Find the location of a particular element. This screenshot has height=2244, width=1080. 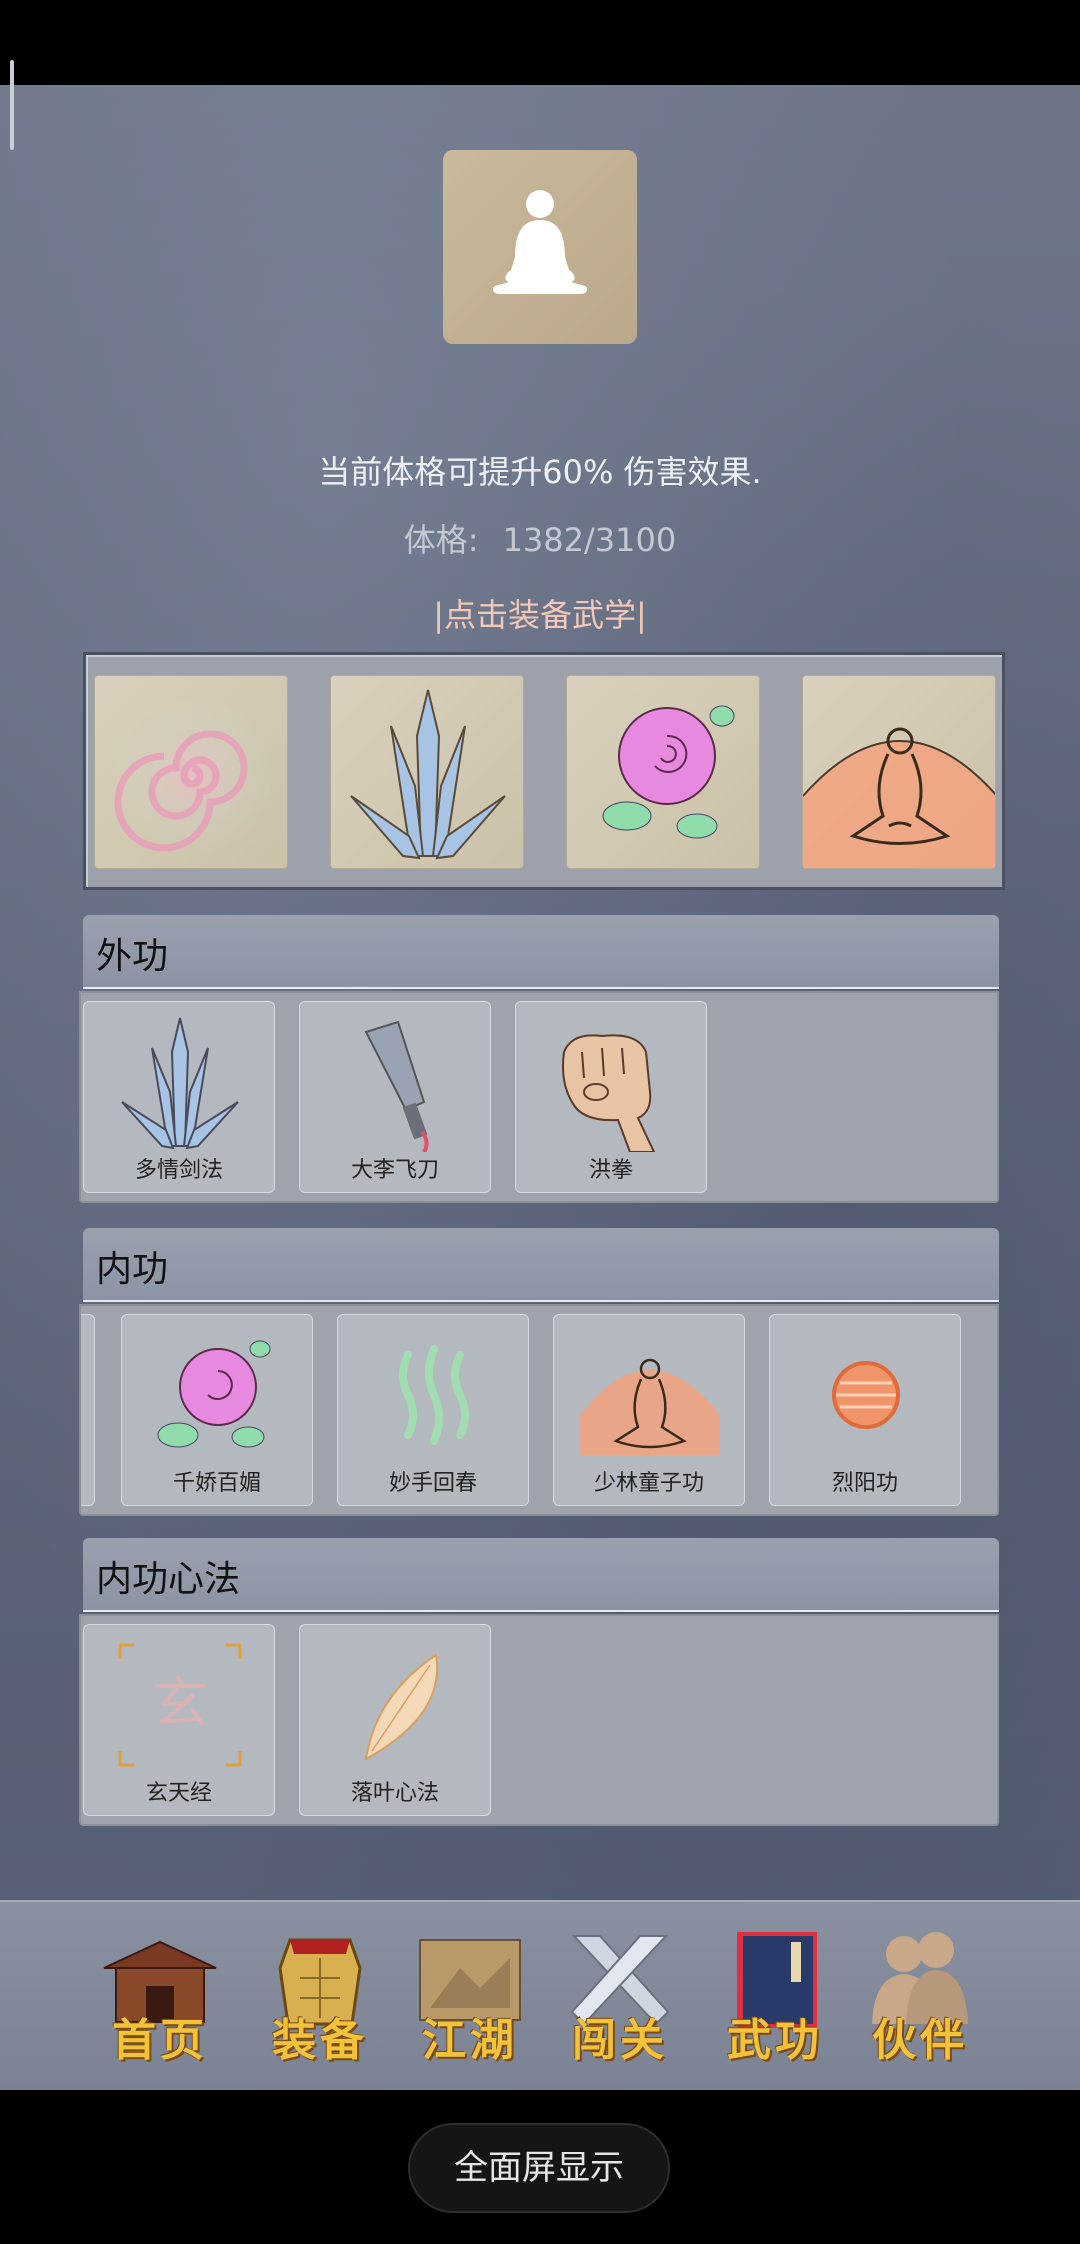

nav-equipment: 装备 is located at coordinates (320, 1998).